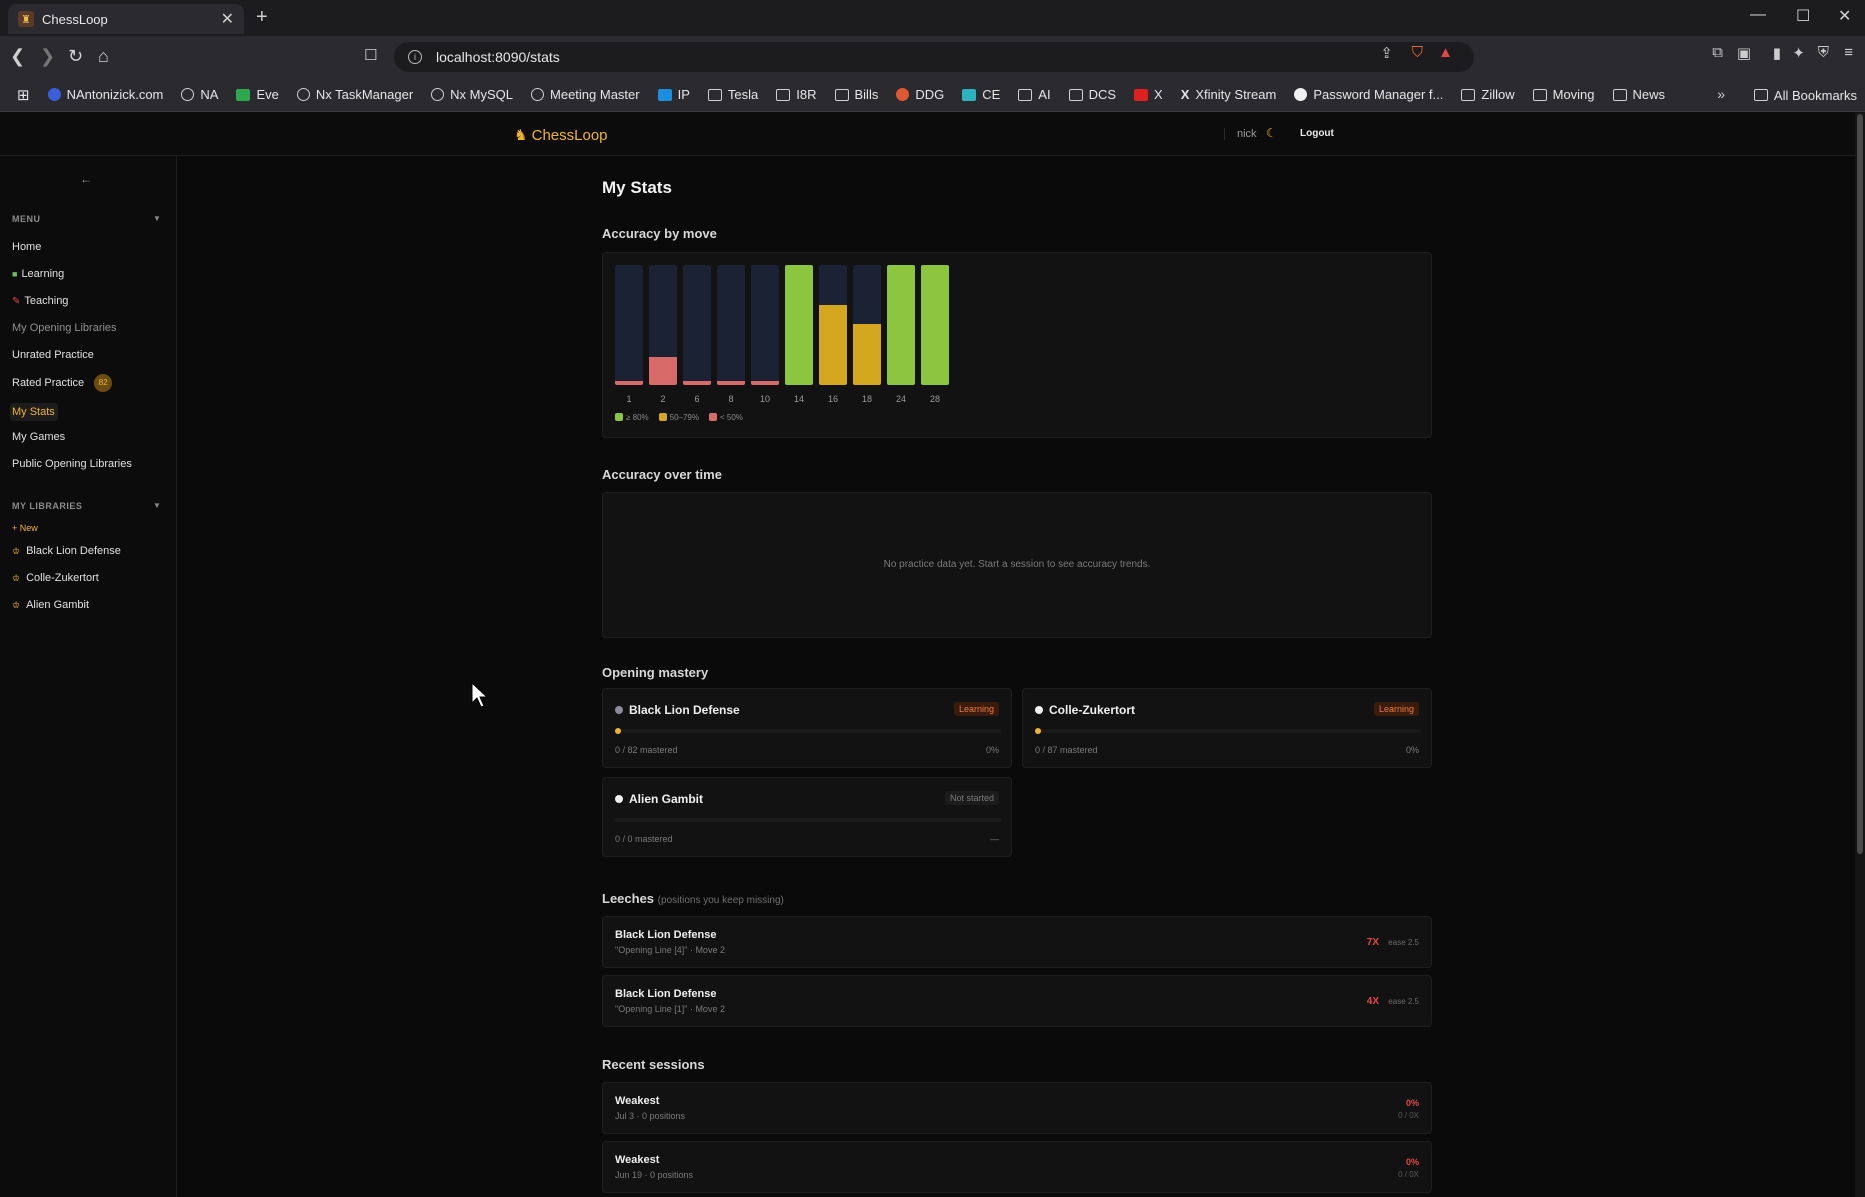 This screenshot has width=1865, height=1197. I want to click on bar-move-label: 24, so click(900, 399).